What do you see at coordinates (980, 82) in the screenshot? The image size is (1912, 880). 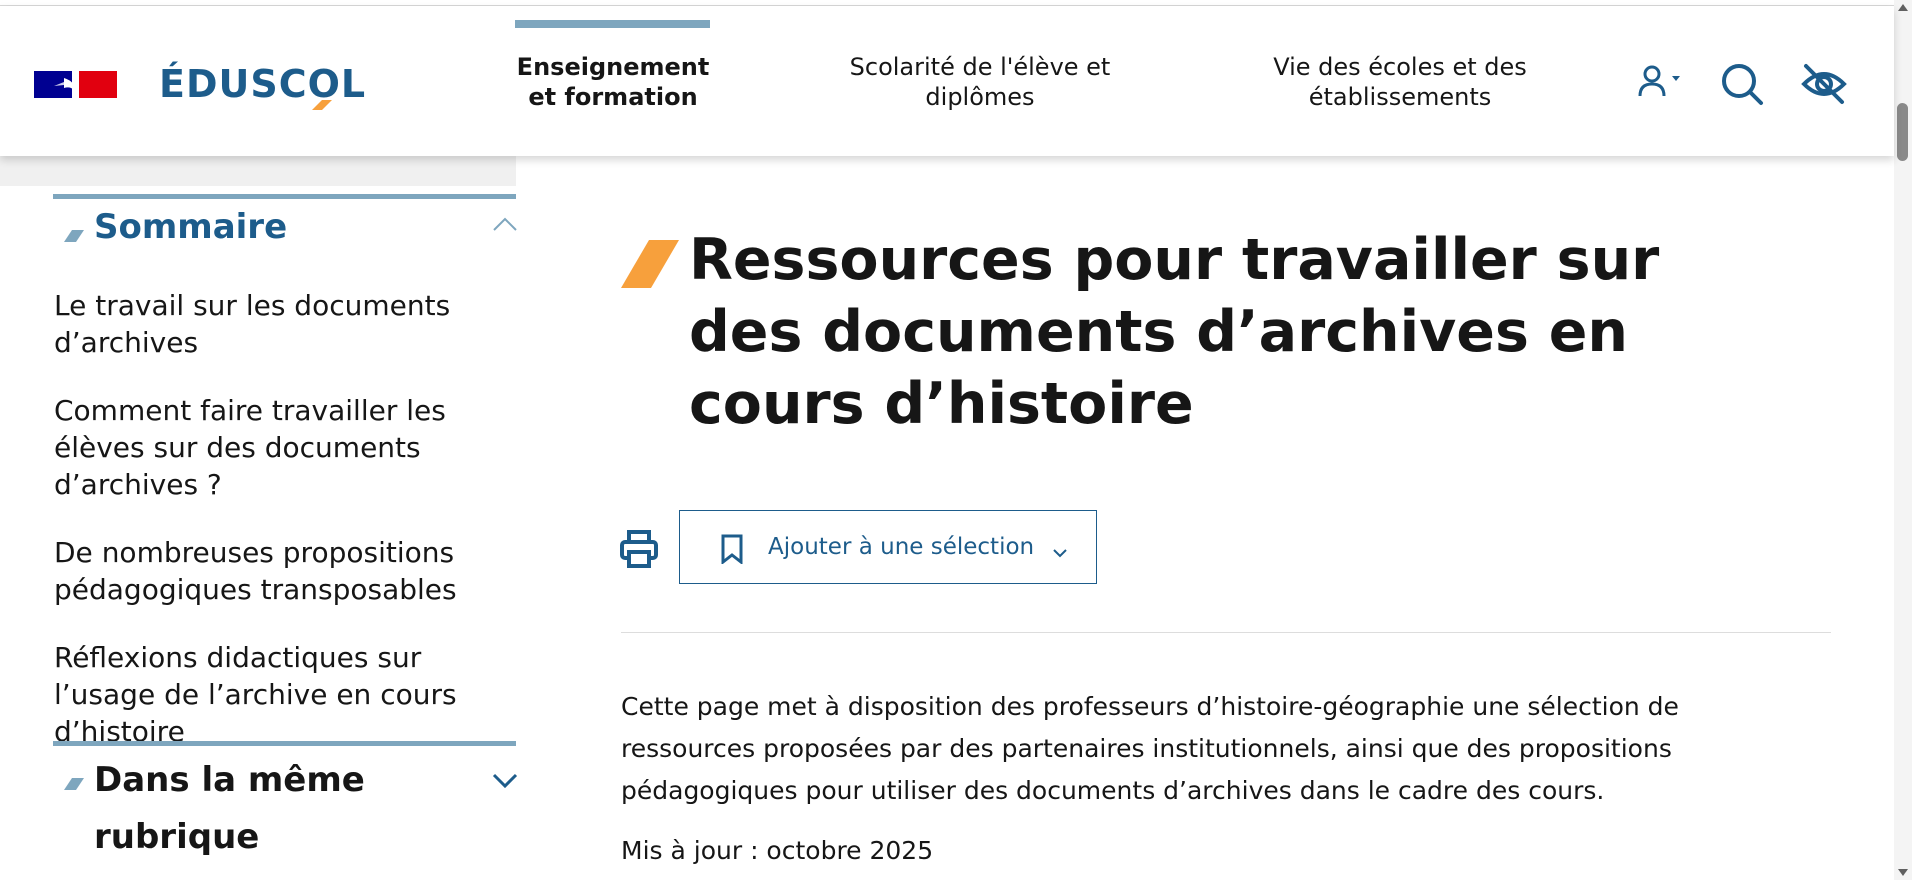 I see `nav-scolarite-diplomes: Scolarité de l'élève et diplômes` at bounding box center [980, 82].